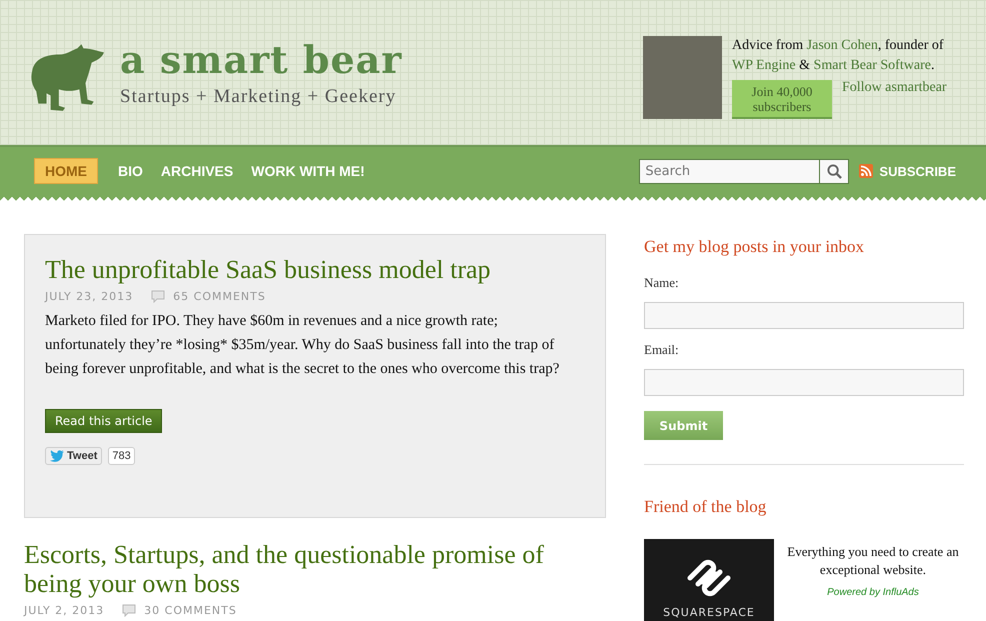  Describe the element at coordinates (872, 65) in the screenshot. I see `bio-link: Smart Bear Software` at that location.